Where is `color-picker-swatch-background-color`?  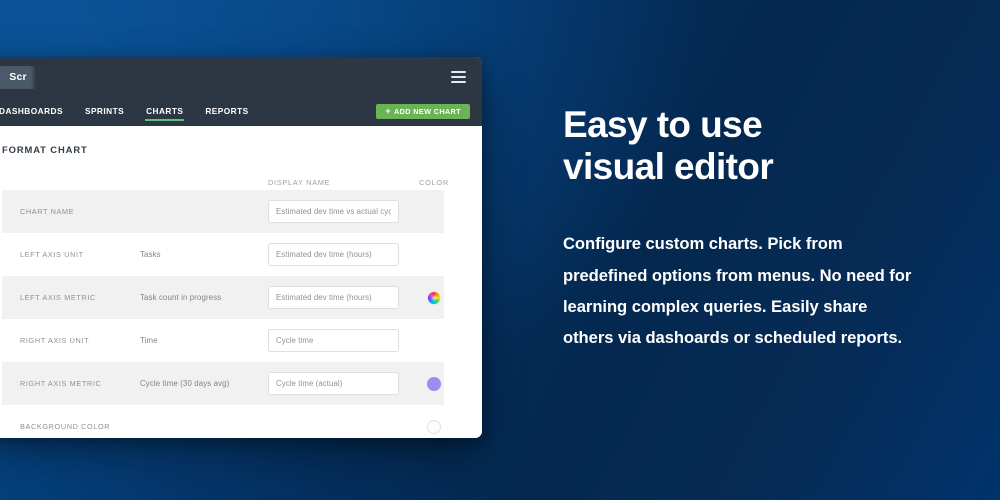 color-picker-swatch-background-color is located at coordinates (434, 426).